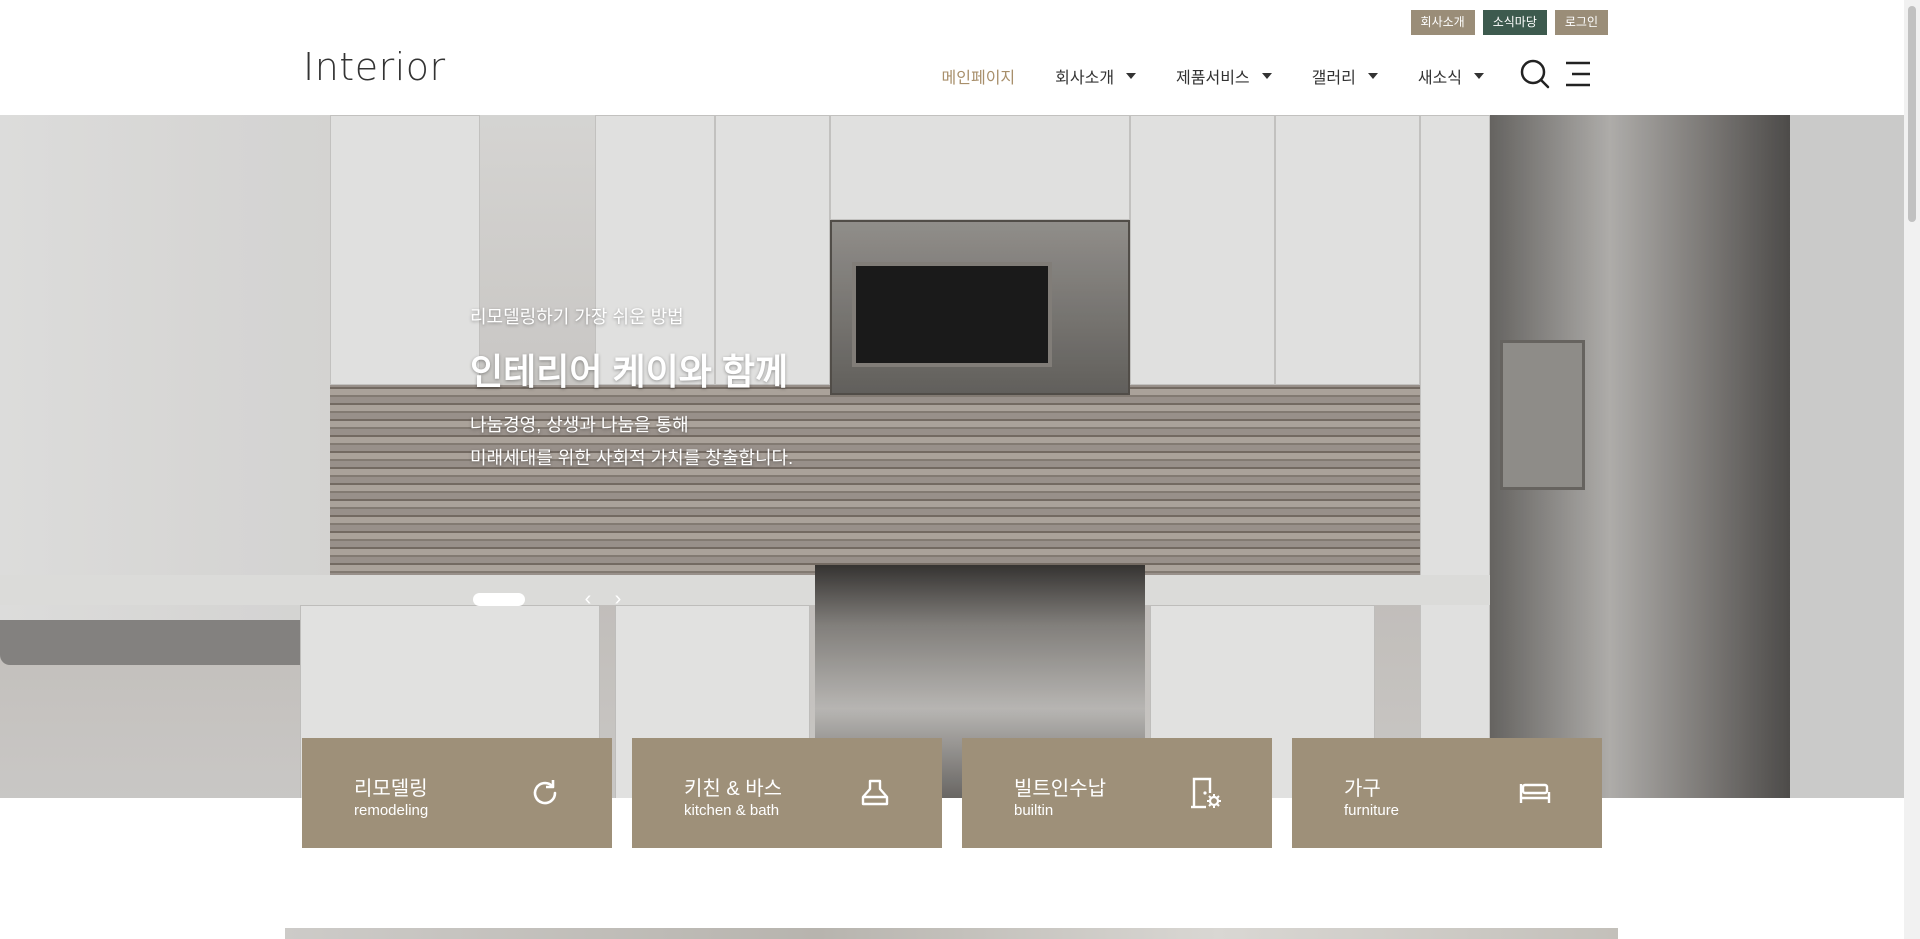  Describe the element at coordinates (1912, 469) in the screenshot. I see `page-scrollbar` at that location.